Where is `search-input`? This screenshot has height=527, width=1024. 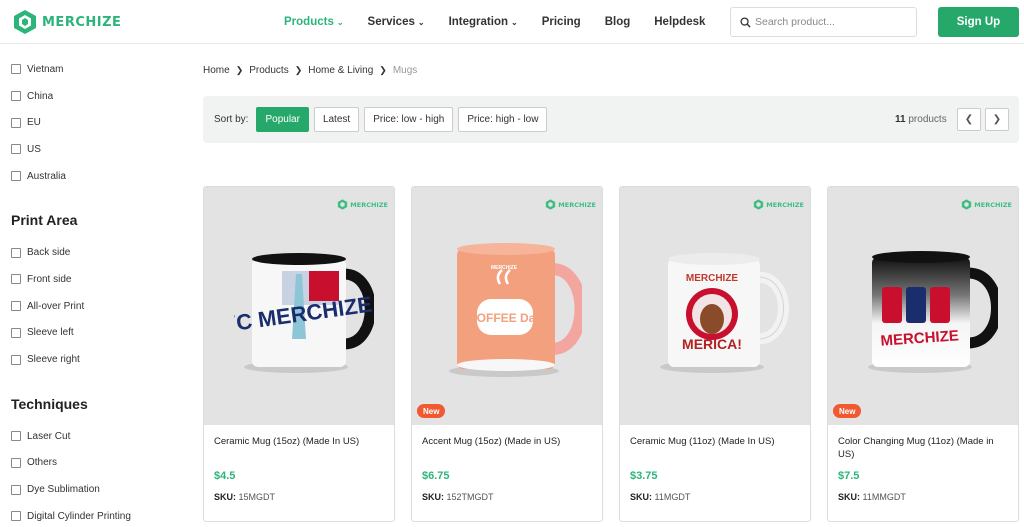
search-input is located at coordinates (830, 22).